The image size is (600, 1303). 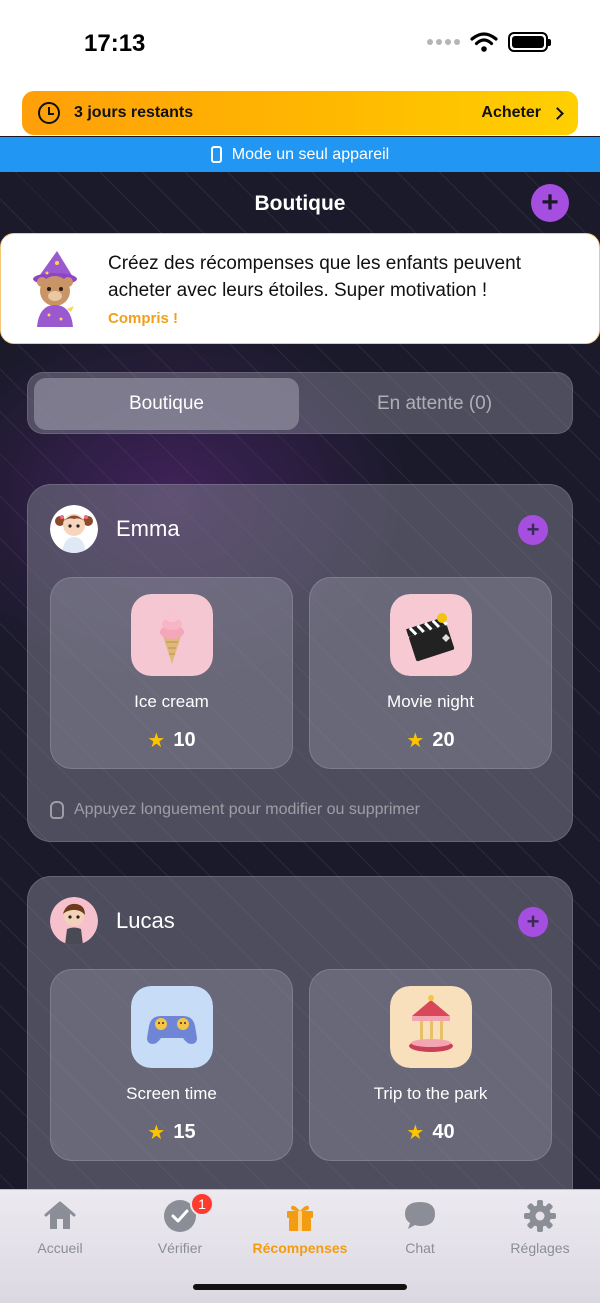 I want to click on tab-pending: En attente (0), so click(x=434, y=404).